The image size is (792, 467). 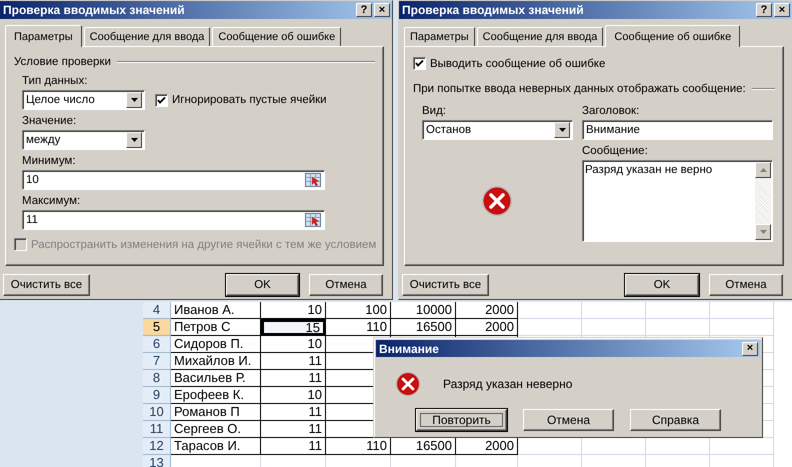 What do you see at coordinates (293, 327) in the screenshot?
I see `table-cell: 15` at bounding box center [293, 327].